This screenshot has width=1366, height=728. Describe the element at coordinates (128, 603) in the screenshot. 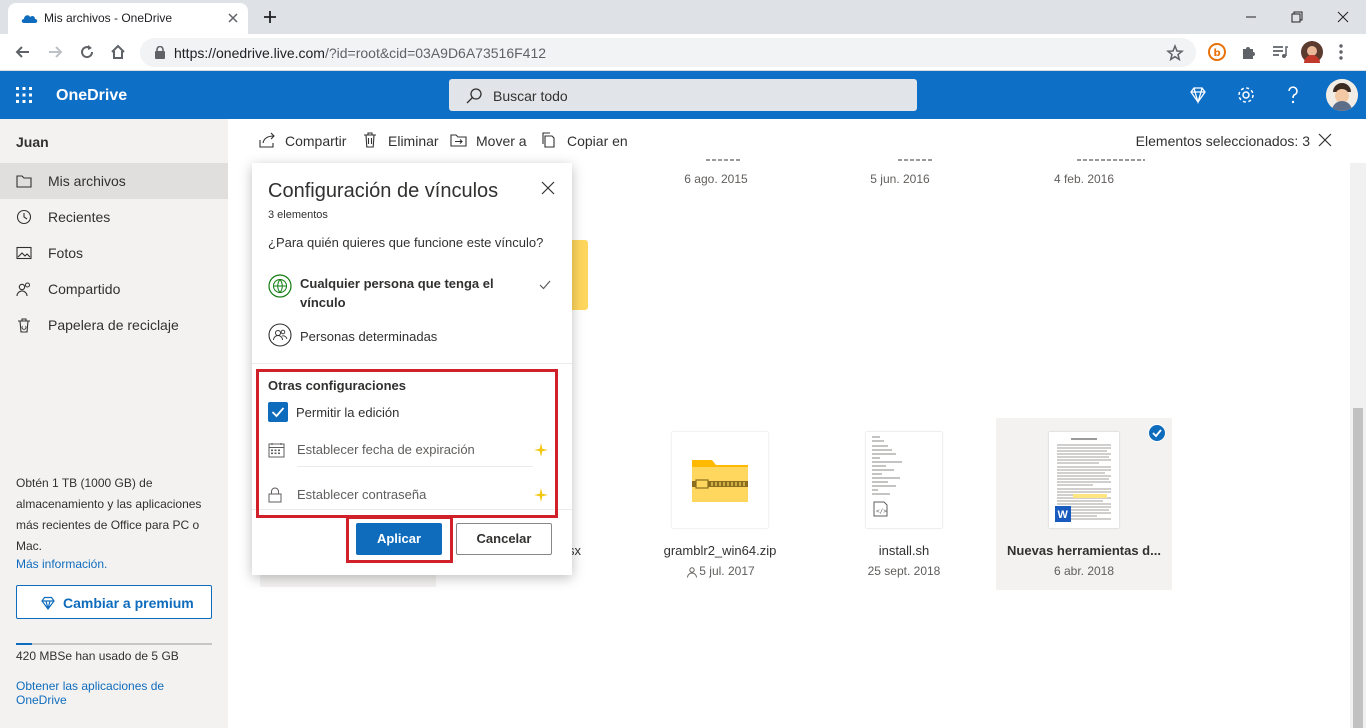

I see `upgrade-premium-label: Cambiar a premium` at that location.